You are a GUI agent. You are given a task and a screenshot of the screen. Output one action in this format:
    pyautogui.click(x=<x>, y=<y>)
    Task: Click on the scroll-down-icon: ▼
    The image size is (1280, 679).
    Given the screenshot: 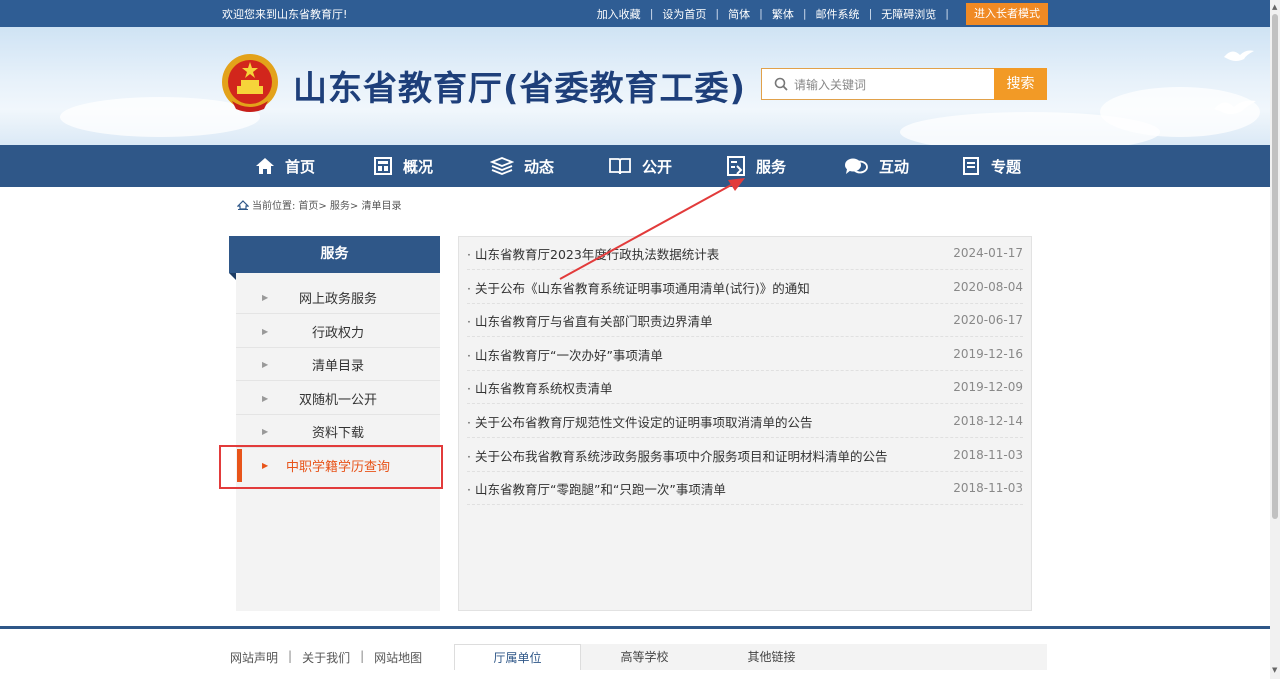 What is the action you would take?
    pyautogui.click(x=1274, y=670)
    